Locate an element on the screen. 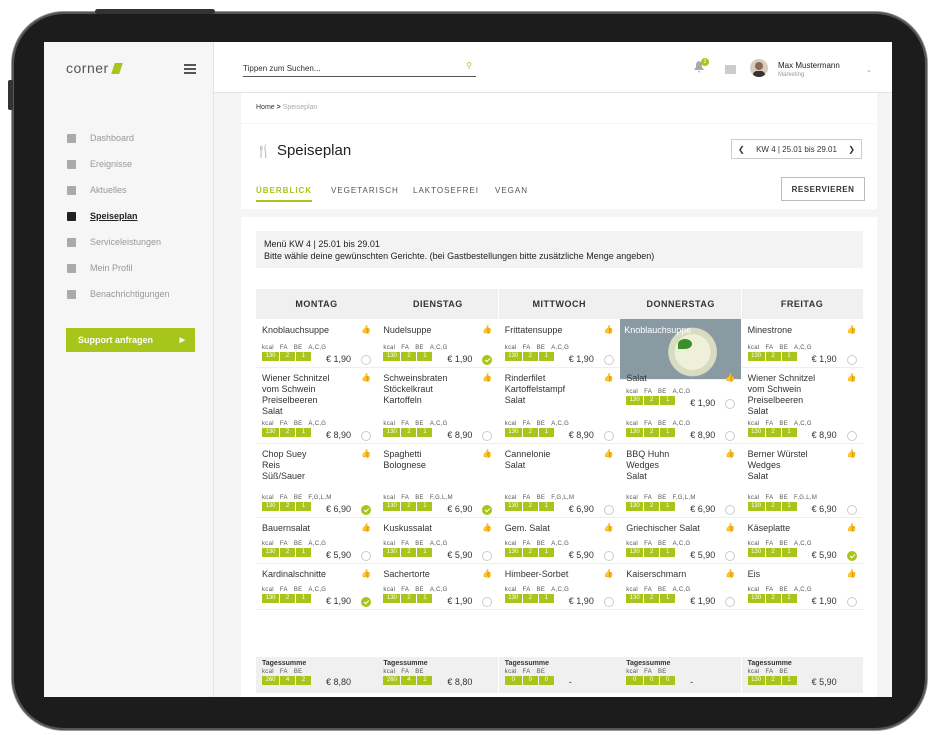  sidebar-item-dashboard: Dashboard is located at coordinates (118, 138).